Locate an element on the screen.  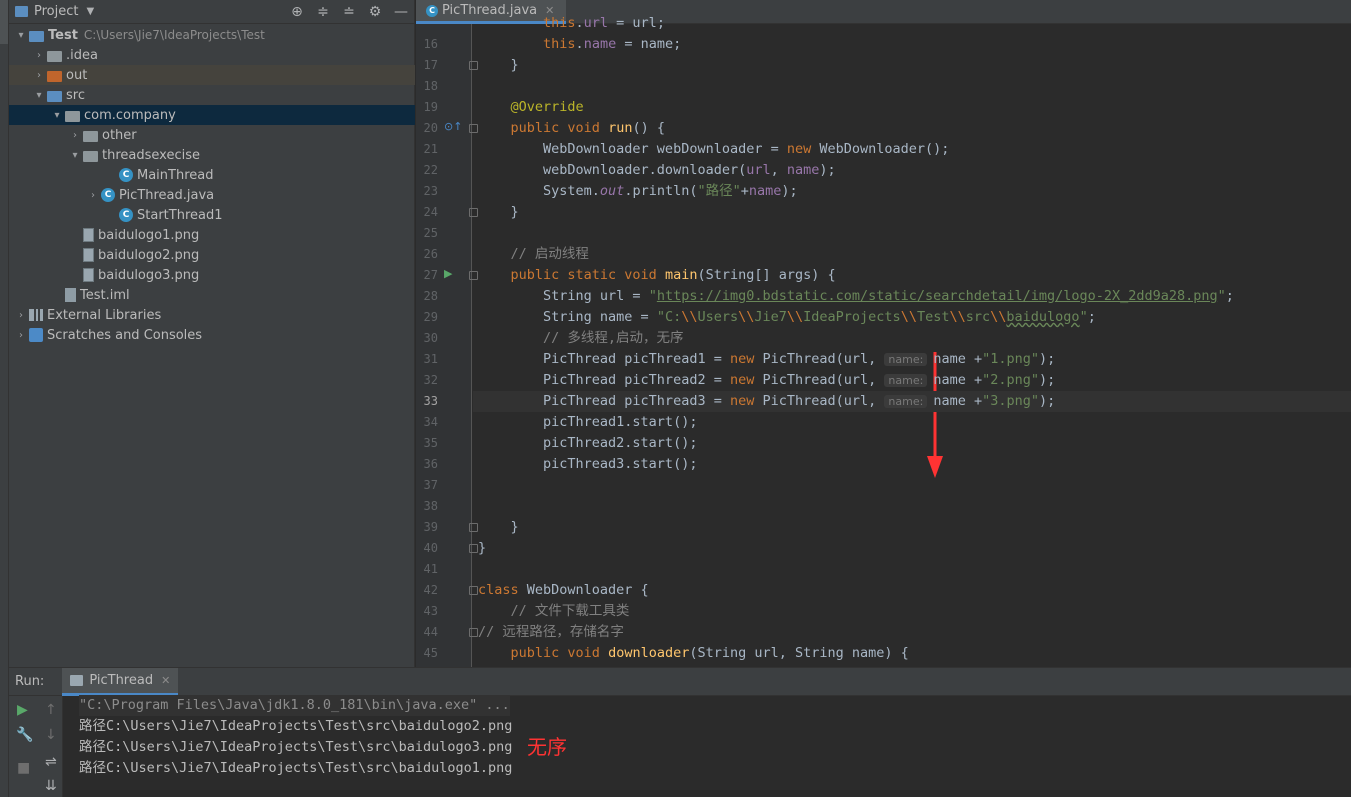
run-tab-picthread: PicThread ✕ is located at coordinates (120, 681).